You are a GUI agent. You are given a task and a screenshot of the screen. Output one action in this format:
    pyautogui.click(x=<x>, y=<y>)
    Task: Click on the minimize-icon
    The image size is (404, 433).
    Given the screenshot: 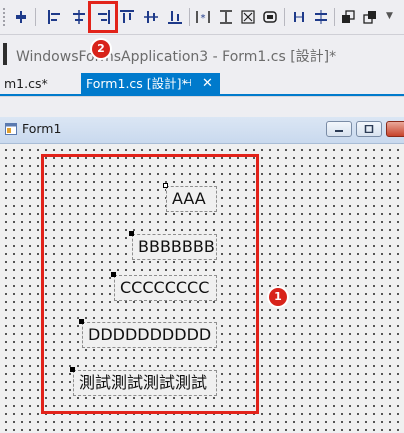 What is the action you would take?
    pyautogui.click(x=339, y=131)
    